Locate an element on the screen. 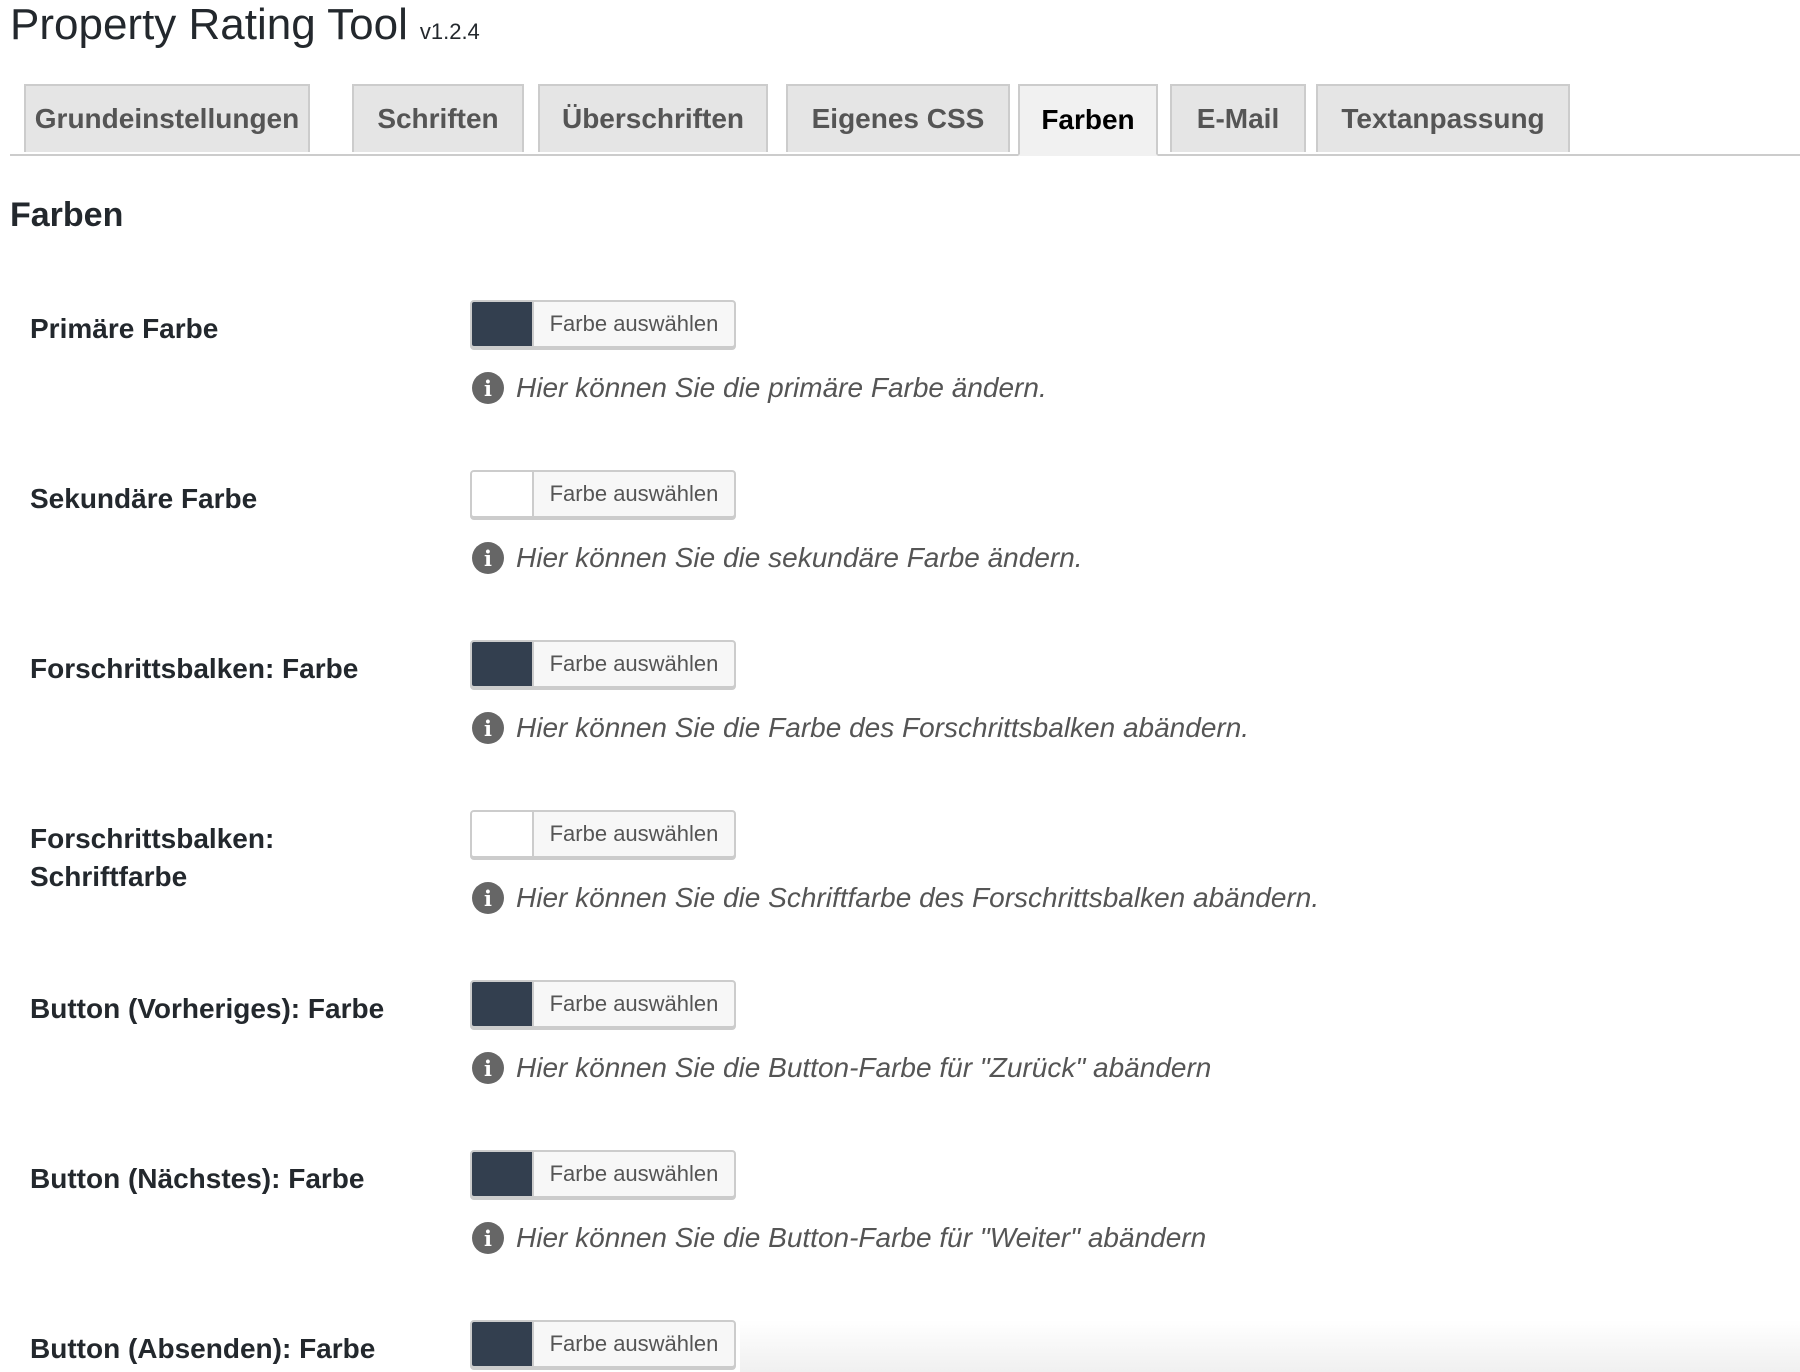  tab-label: Farben is located at coordinates (1088, 119).